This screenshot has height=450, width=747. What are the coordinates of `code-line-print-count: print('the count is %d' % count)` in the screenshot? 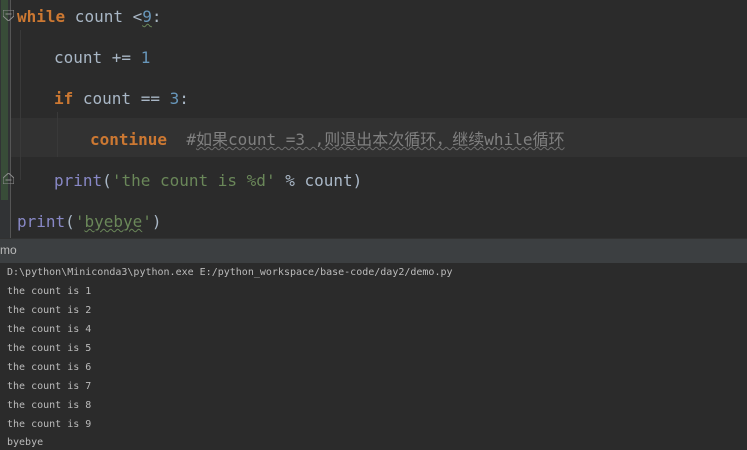 It's located at (208, 181).